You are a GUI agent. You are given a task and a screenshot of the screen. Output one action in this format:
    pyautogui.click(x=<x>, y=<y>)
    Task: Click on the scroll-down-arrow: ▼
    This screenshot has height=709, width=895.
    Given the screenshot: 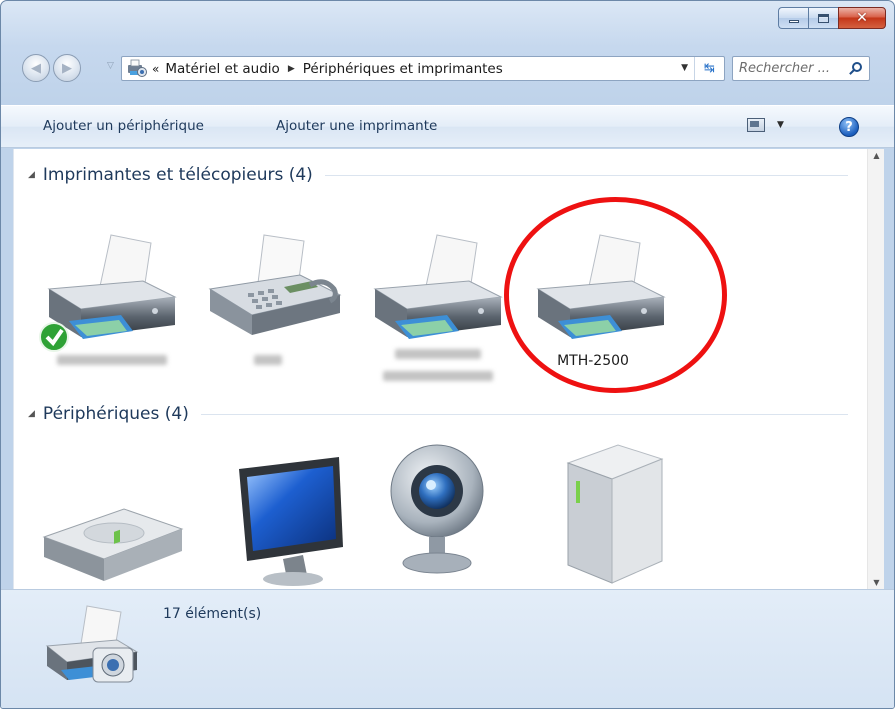 What is the action you would take?
    pyautogui.click(x=876, y=582)
    